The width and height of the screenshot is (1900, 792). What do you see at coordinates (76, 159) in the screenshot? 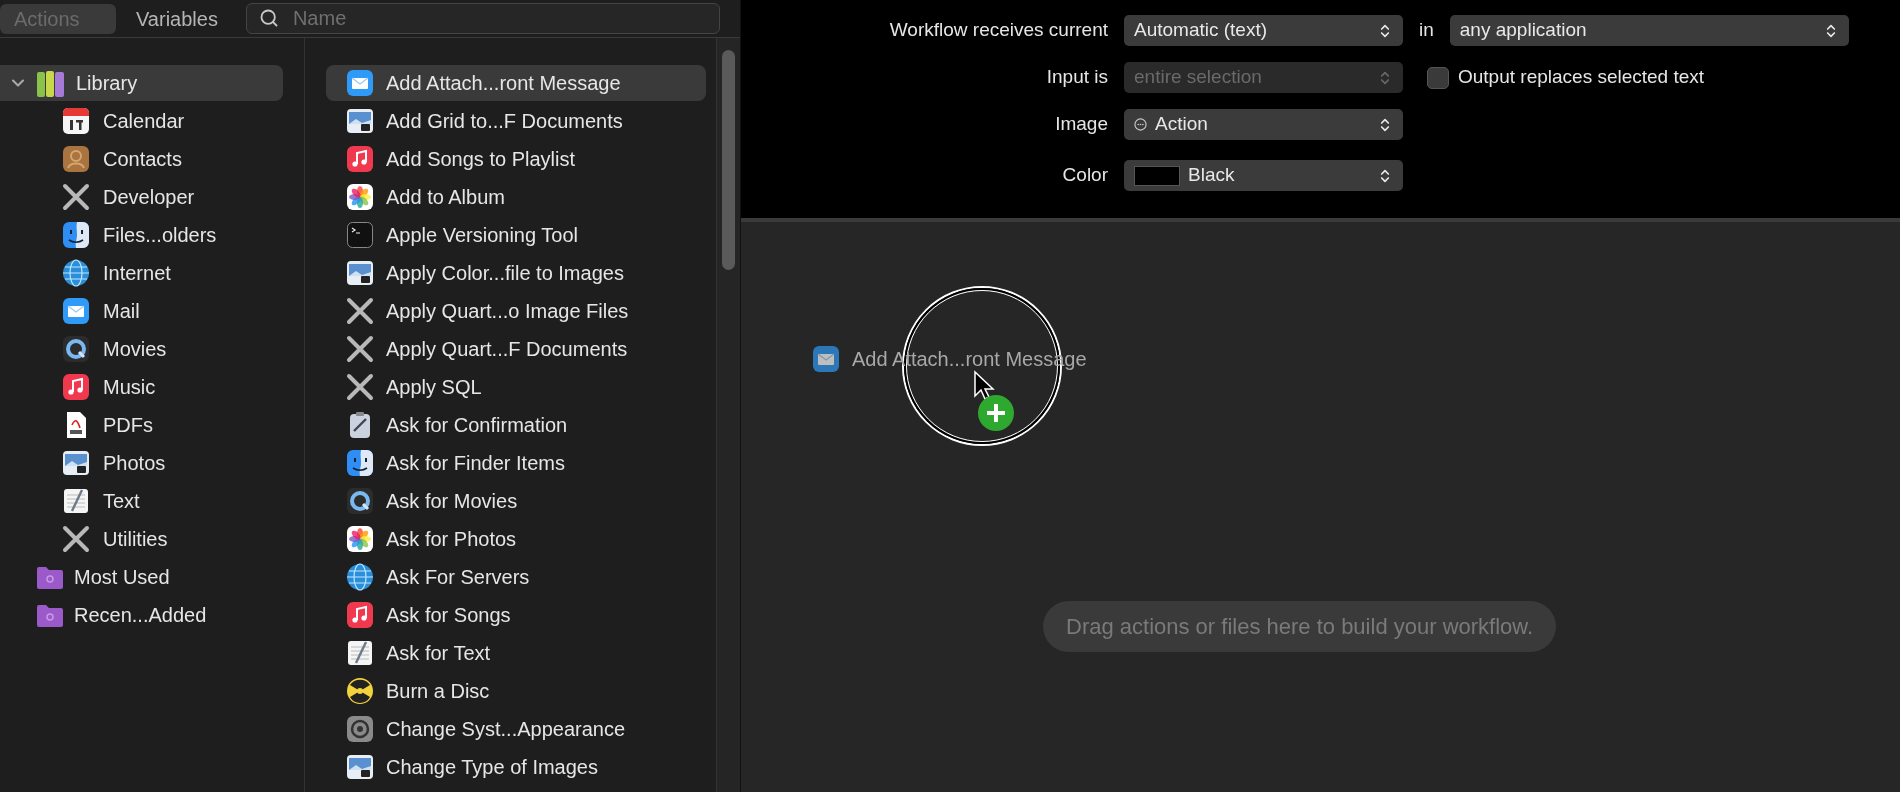
I see `contacts-icon` at bounding box center [76, 159].